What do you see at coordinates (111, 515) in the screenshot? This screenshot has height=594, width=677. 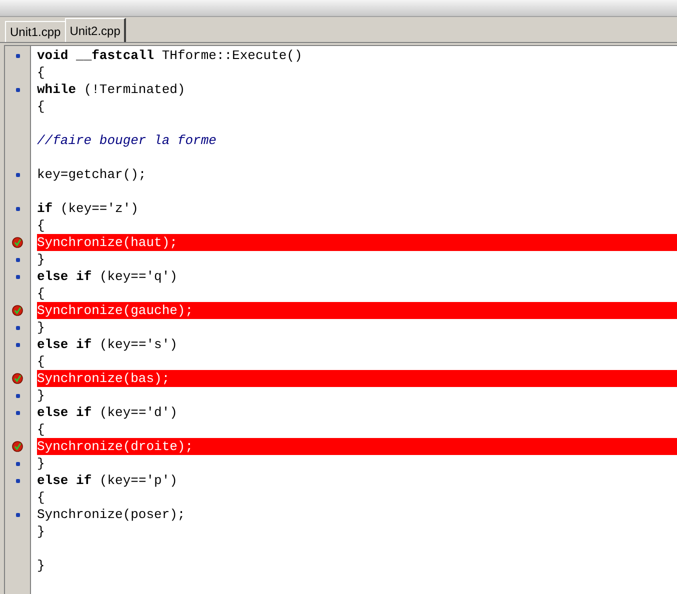 I see `code-line: Synchronize(poser);` at bounding box center [111, 515].